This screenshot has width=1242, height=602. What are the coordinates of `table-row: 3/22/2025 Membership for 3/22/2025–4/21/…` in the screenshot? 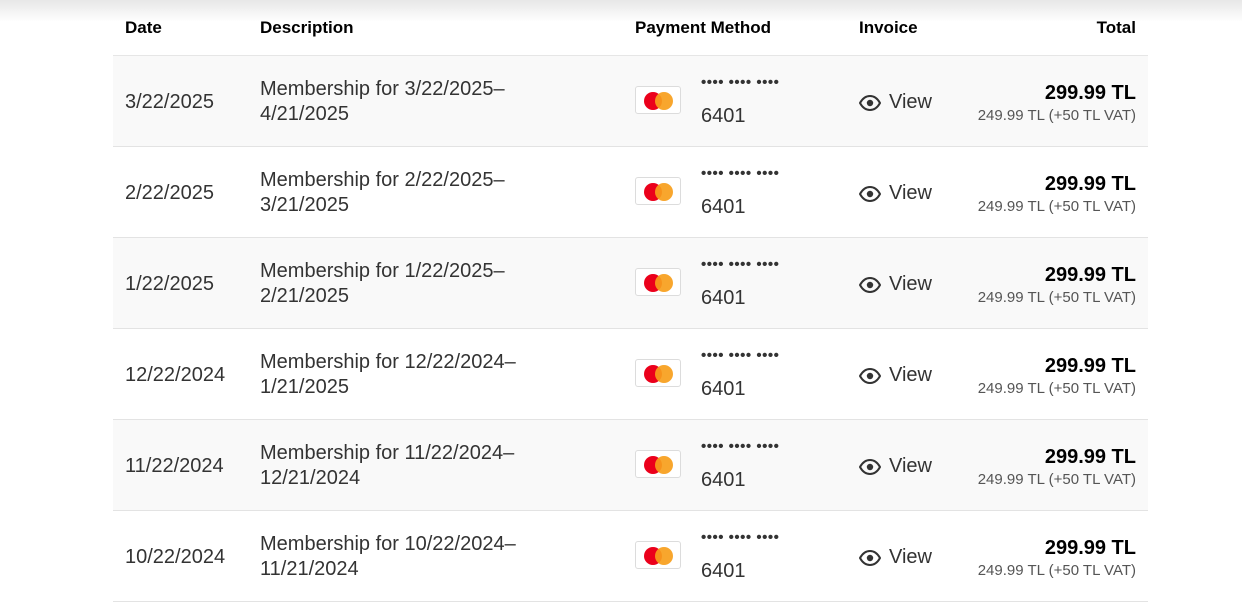 It's located at (630, 101).